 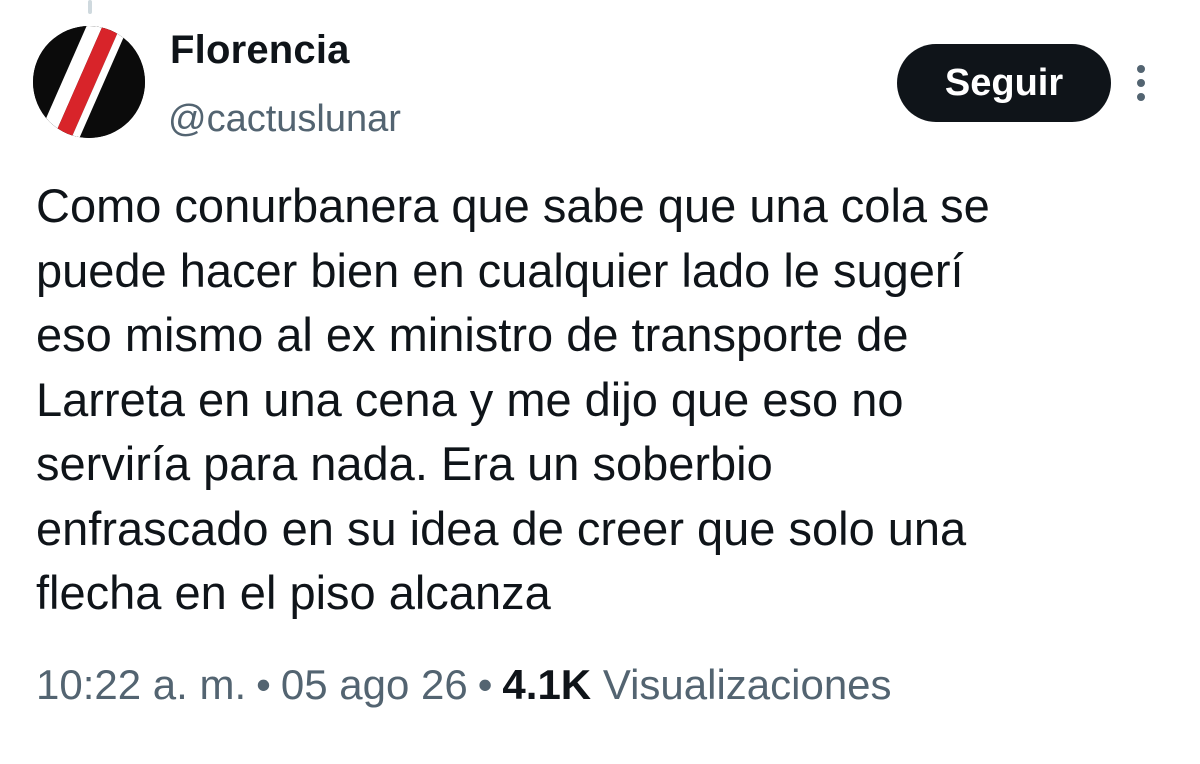 I want to click on more-options-button, so click(x=1141, y=83).